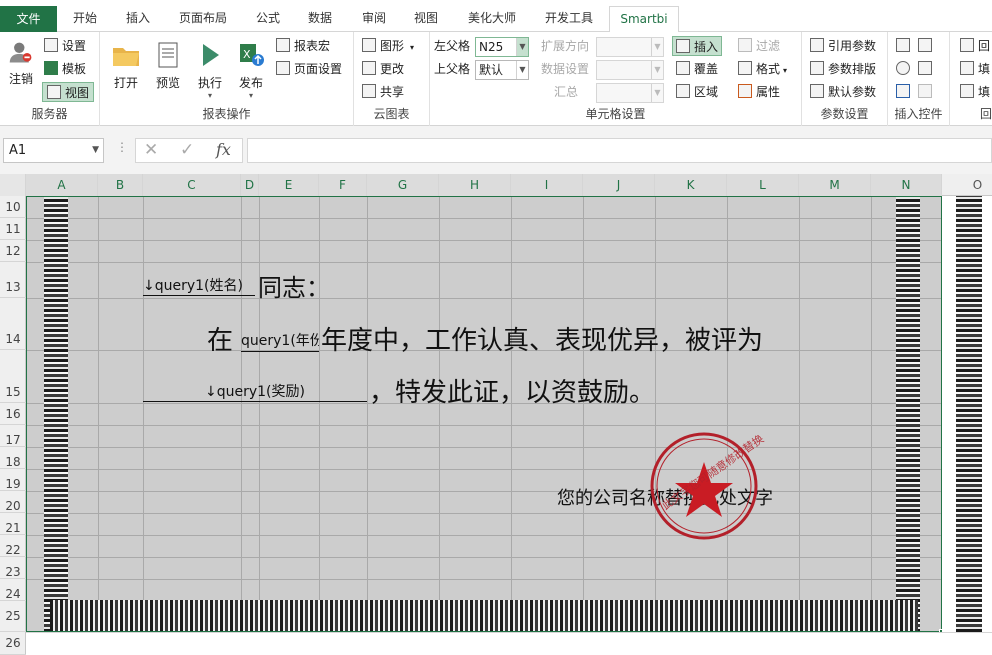 This screenshot has width=992, height=655. I want to click on list-control-button, so click(927, 92).